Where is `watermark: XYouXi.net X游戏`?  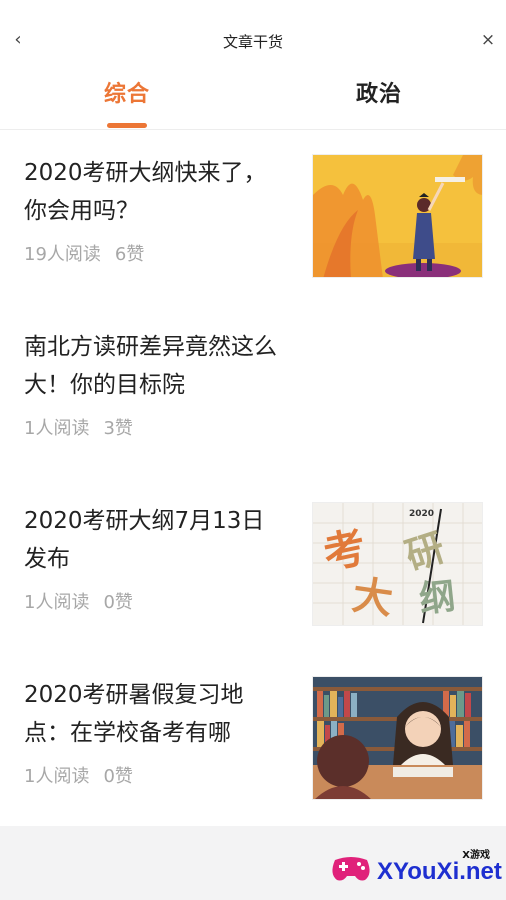
watermark: XYouXi.net X游戏 is located at coordinates (415, 867).